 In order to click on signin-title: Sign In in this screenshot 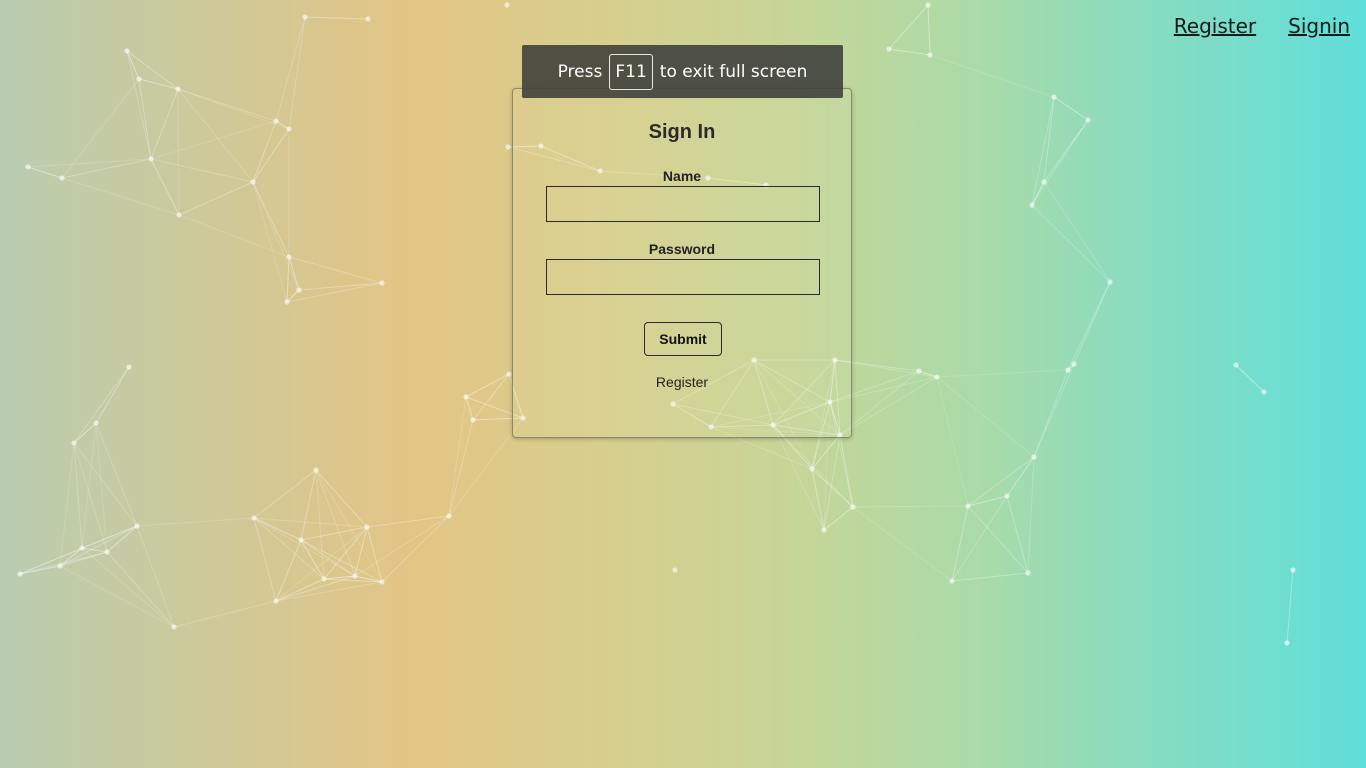, I will do `click(682, 132)`.